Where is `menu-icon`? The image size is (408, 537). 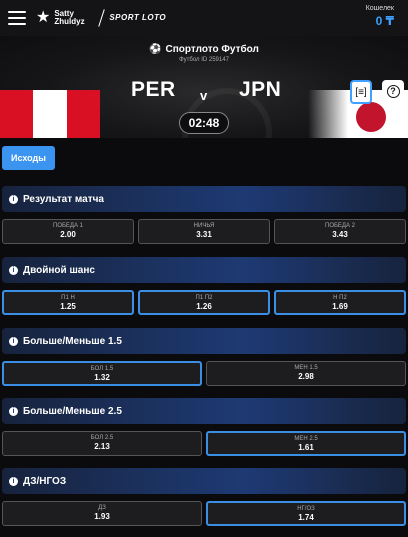 menu-icon is located at coordinates (17, 18).